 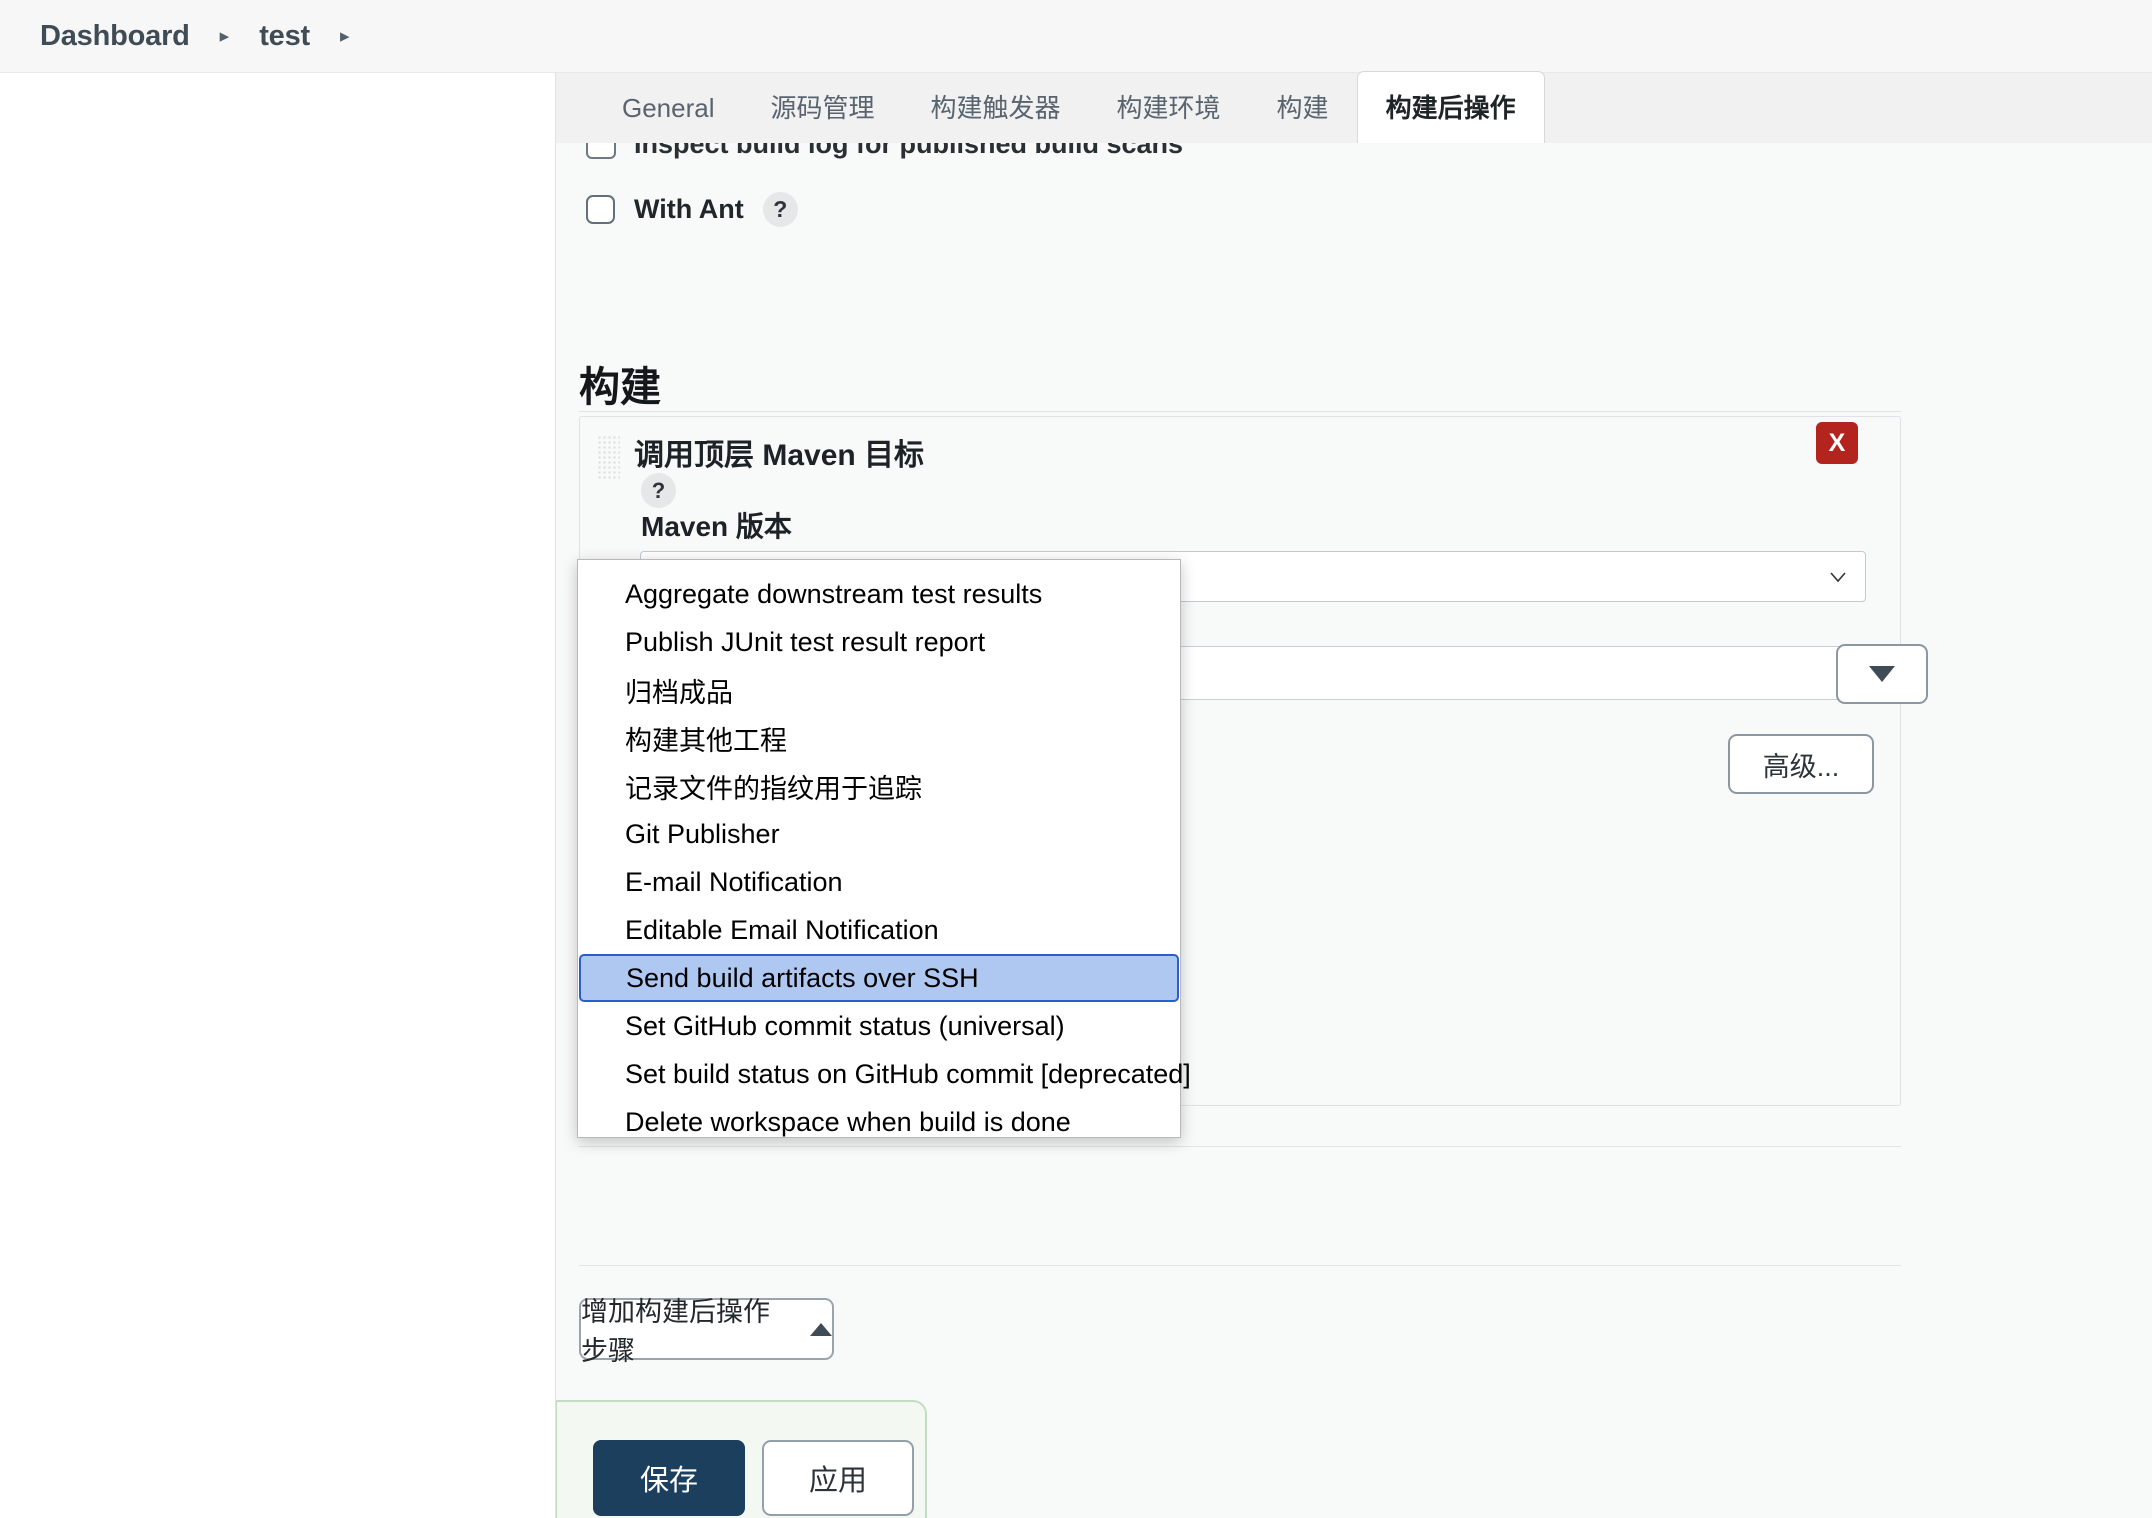 I want to click on menu-item-set-github-commit-status-universal: Set GitHub commit status (universal), so click(x=879, y=1026).